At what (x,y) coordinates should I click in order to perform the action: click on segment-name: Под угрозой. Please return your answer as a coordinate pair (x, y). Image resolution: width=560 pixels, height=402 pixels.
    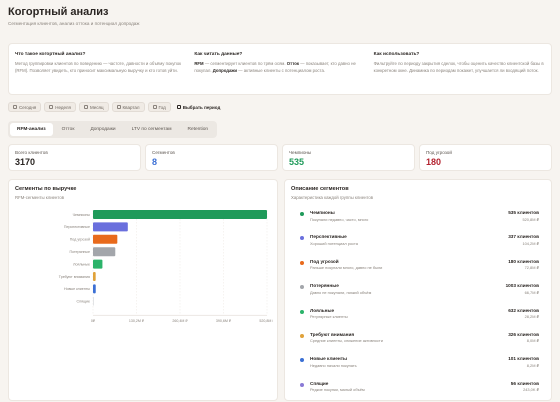
    Looking at the image, I should click on (324, 261).